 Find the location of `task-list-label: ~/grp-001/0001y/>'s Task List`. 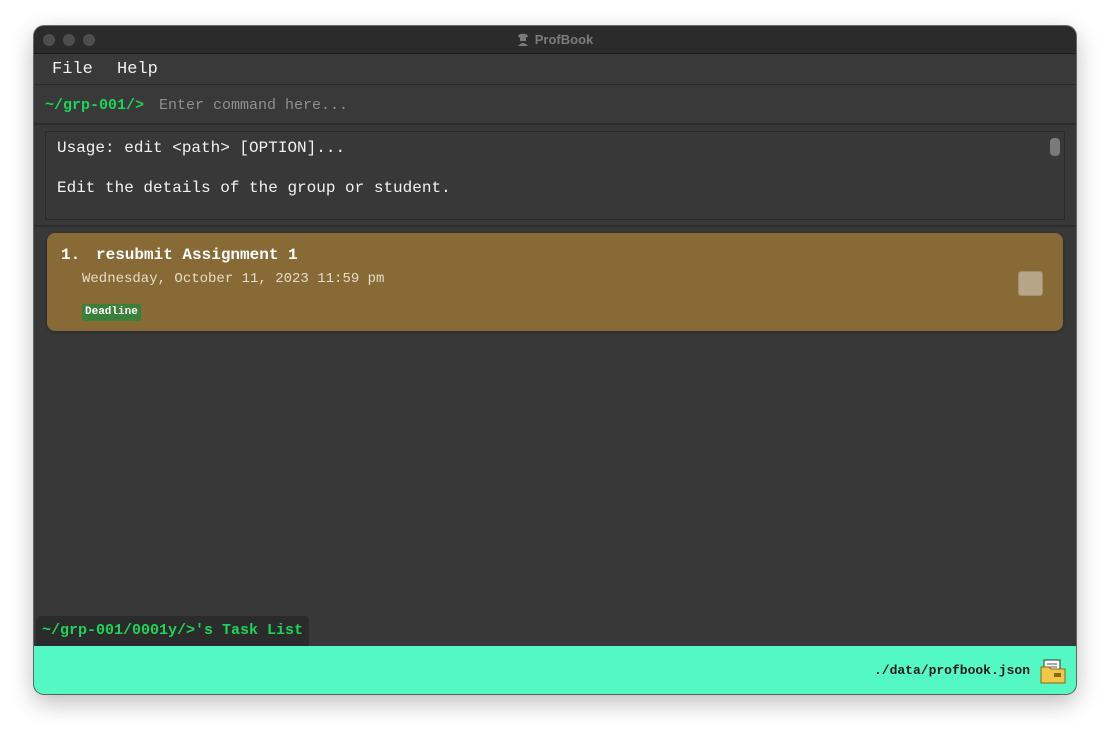

task-list-label: ~/grp-001/0001y/>'s Task List is located at coordinates (173, 631).